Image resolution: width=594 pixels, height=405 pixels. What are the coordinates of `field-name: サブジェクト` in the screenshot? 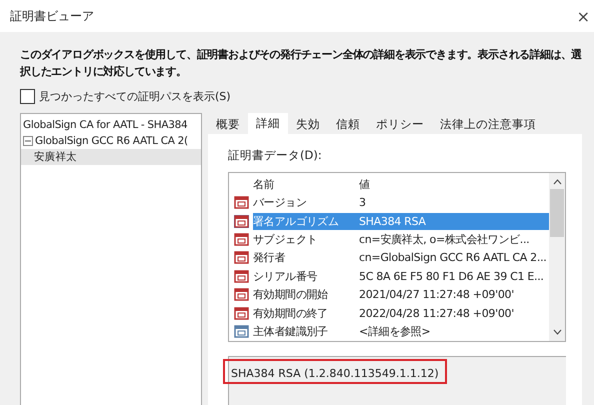 It's located at (306, 239).